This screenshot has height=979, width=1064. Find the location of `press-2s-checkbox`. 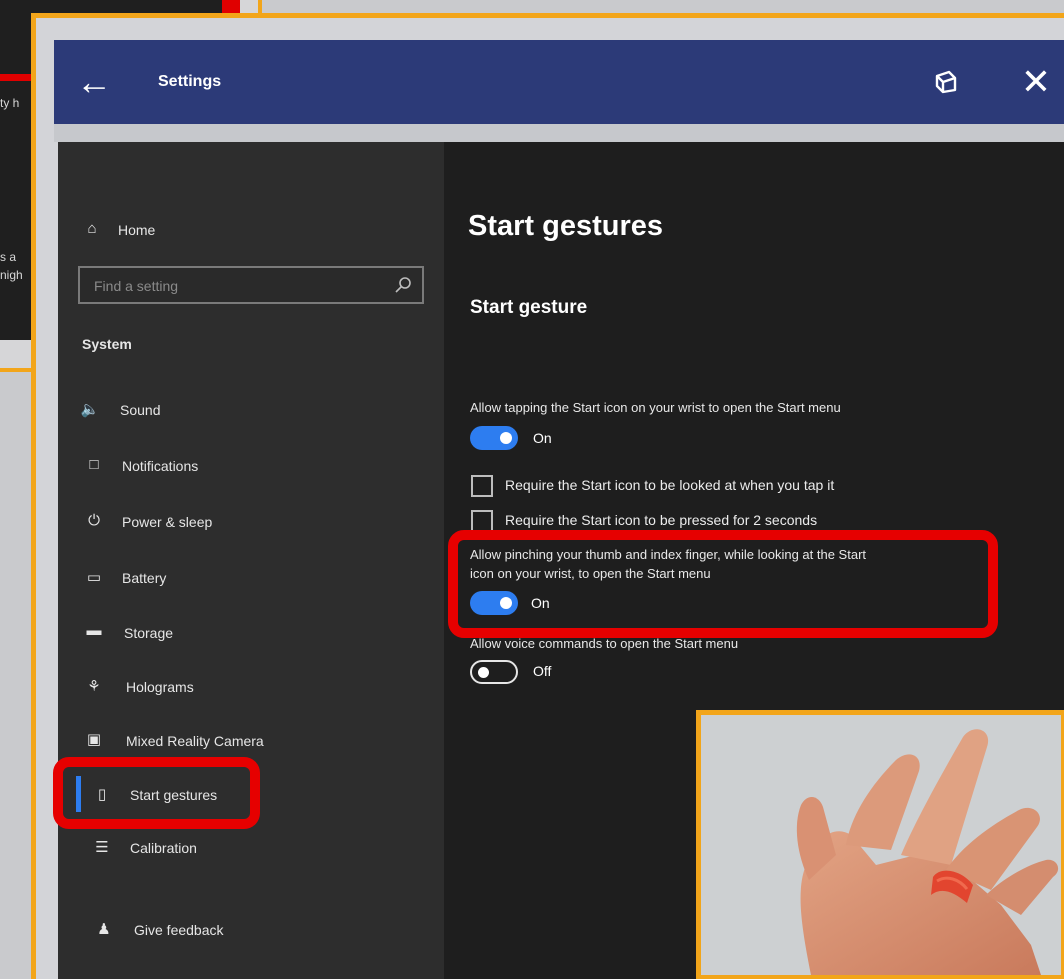

press-2s-checkbox is located at coordinates (482, 521).